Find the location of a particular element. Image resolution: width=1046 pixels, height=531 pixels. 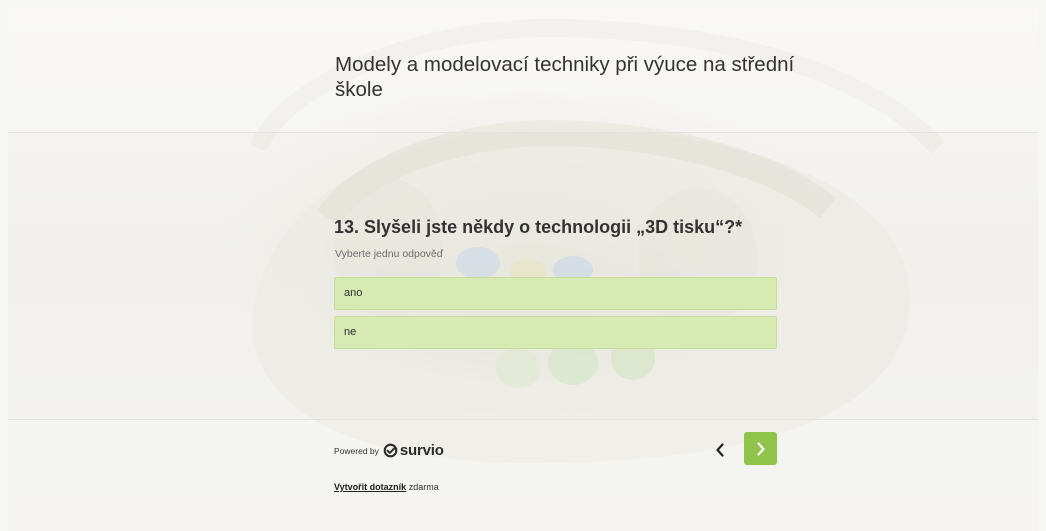

create-survey-link: Vytvořit dotazník is located at coordinates (370, 487).